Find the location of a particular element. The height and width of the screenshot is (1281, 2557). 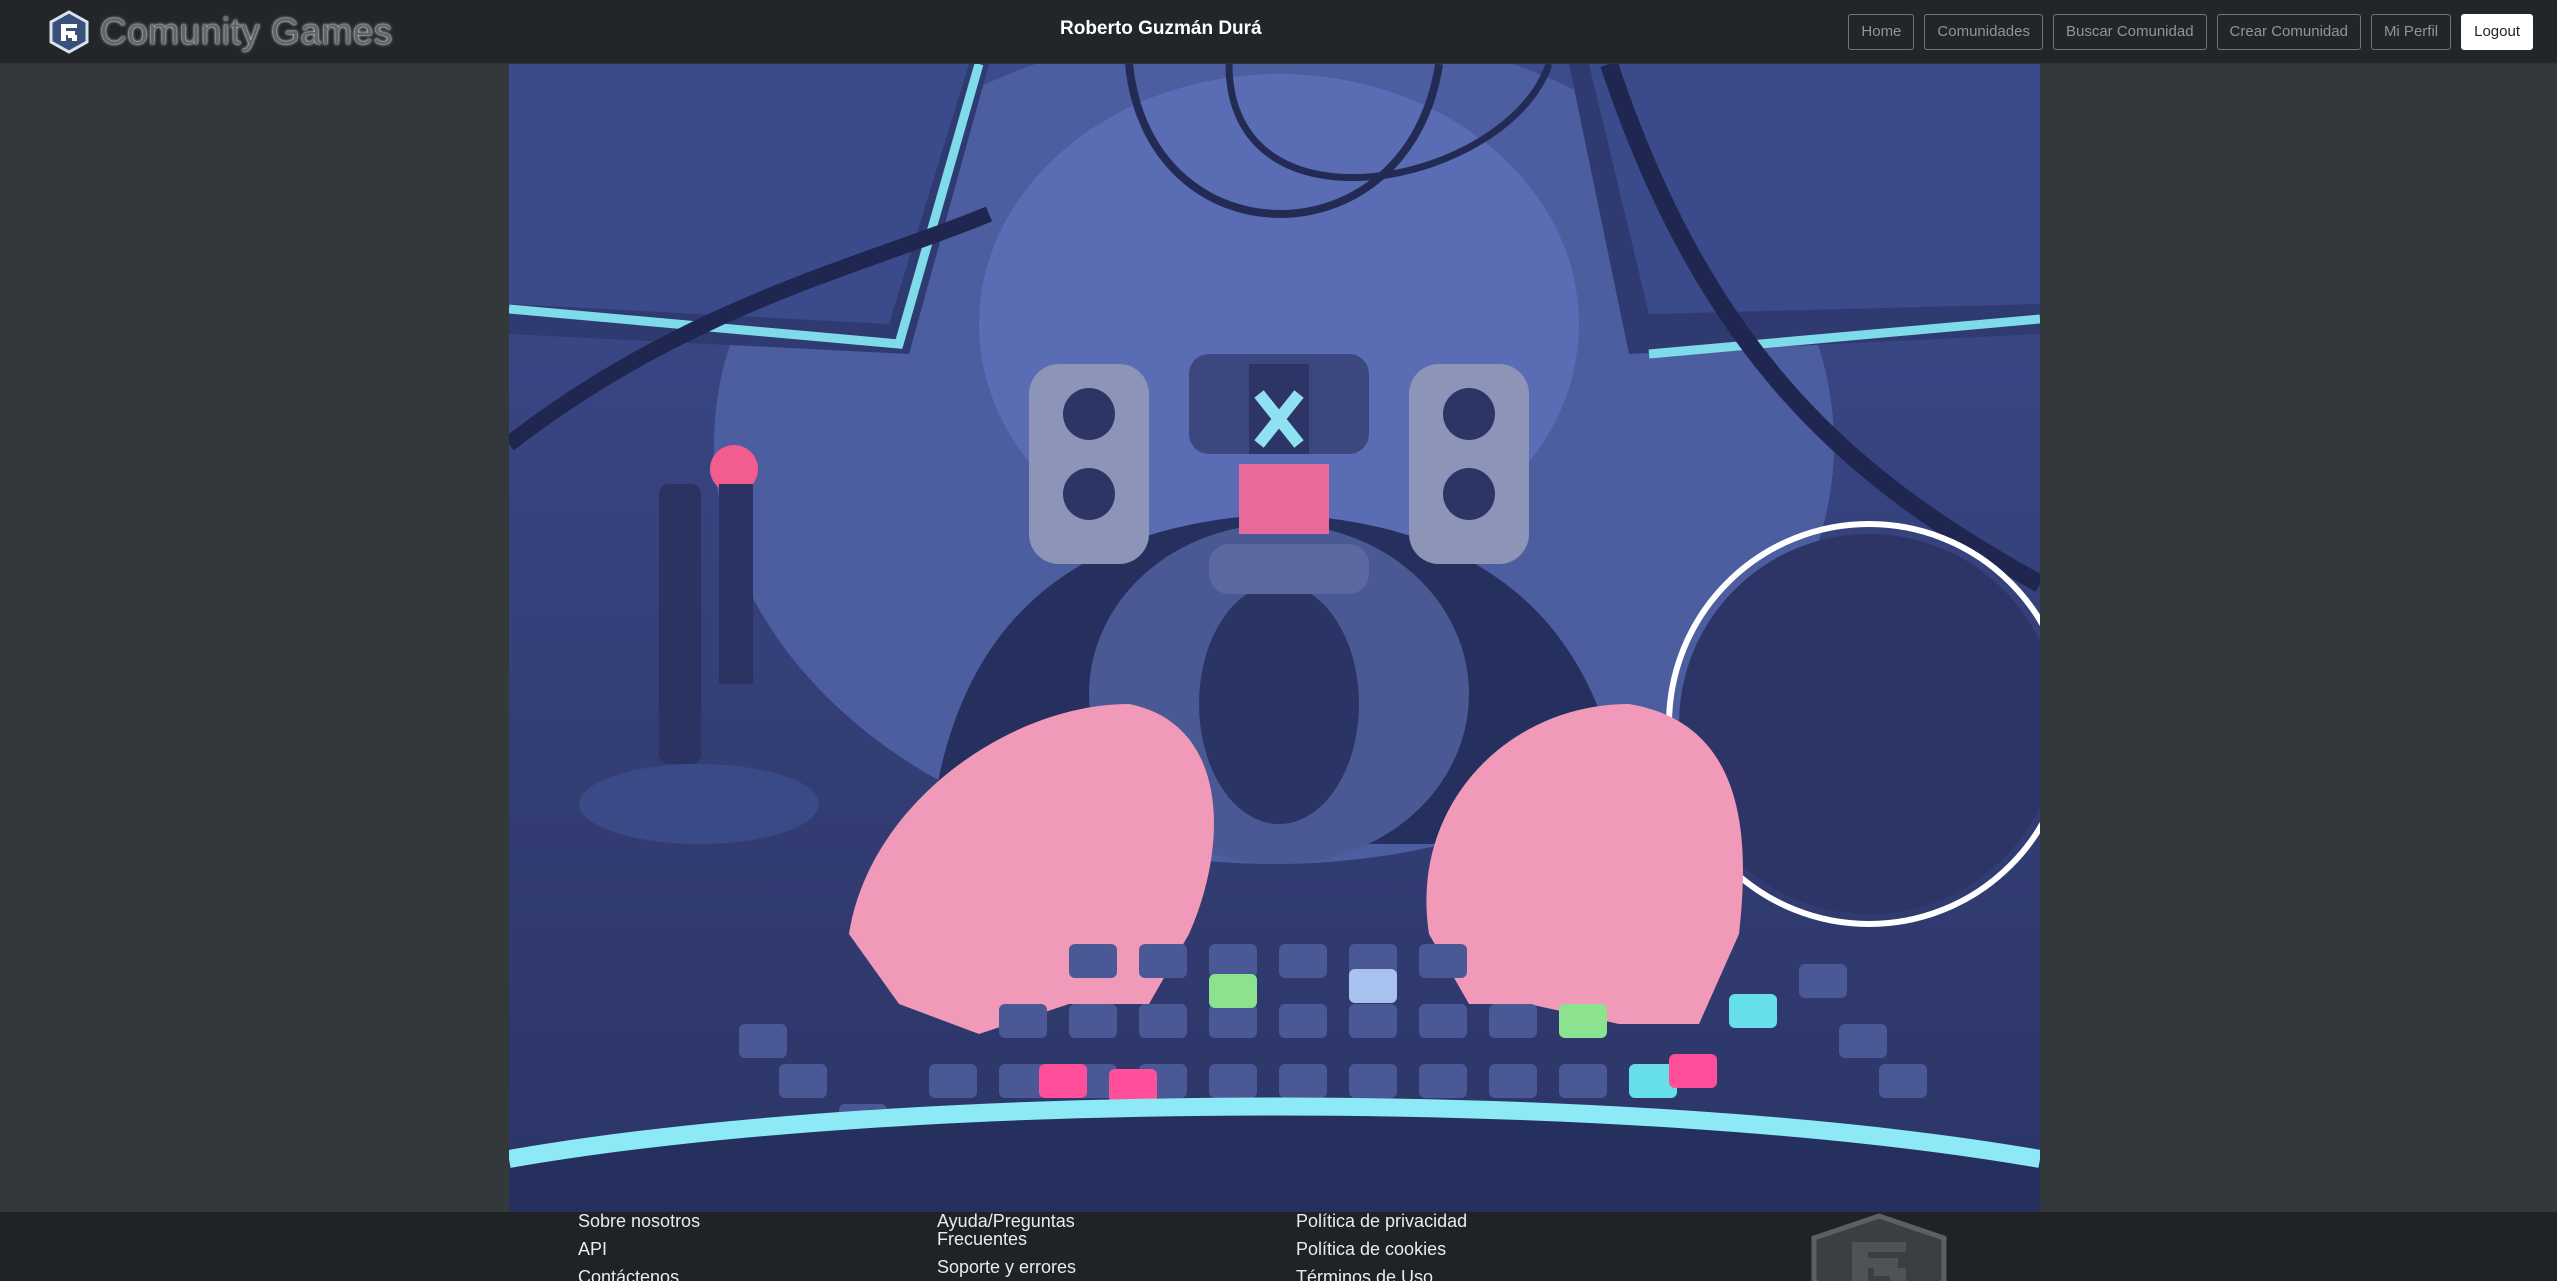

footer-link-soporte: Soporte y errores is located at coordinates (1037, 1267).